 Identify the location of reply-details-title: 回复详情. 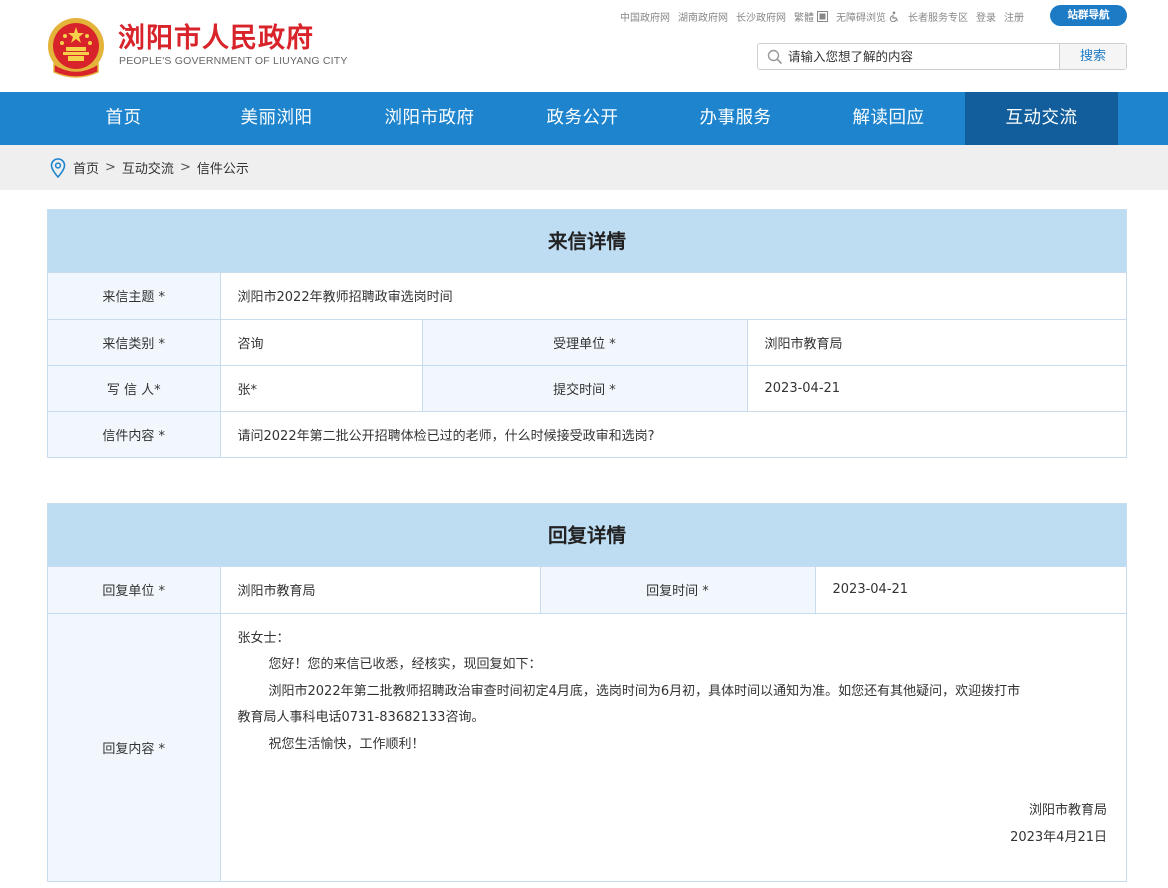
(587, 535).